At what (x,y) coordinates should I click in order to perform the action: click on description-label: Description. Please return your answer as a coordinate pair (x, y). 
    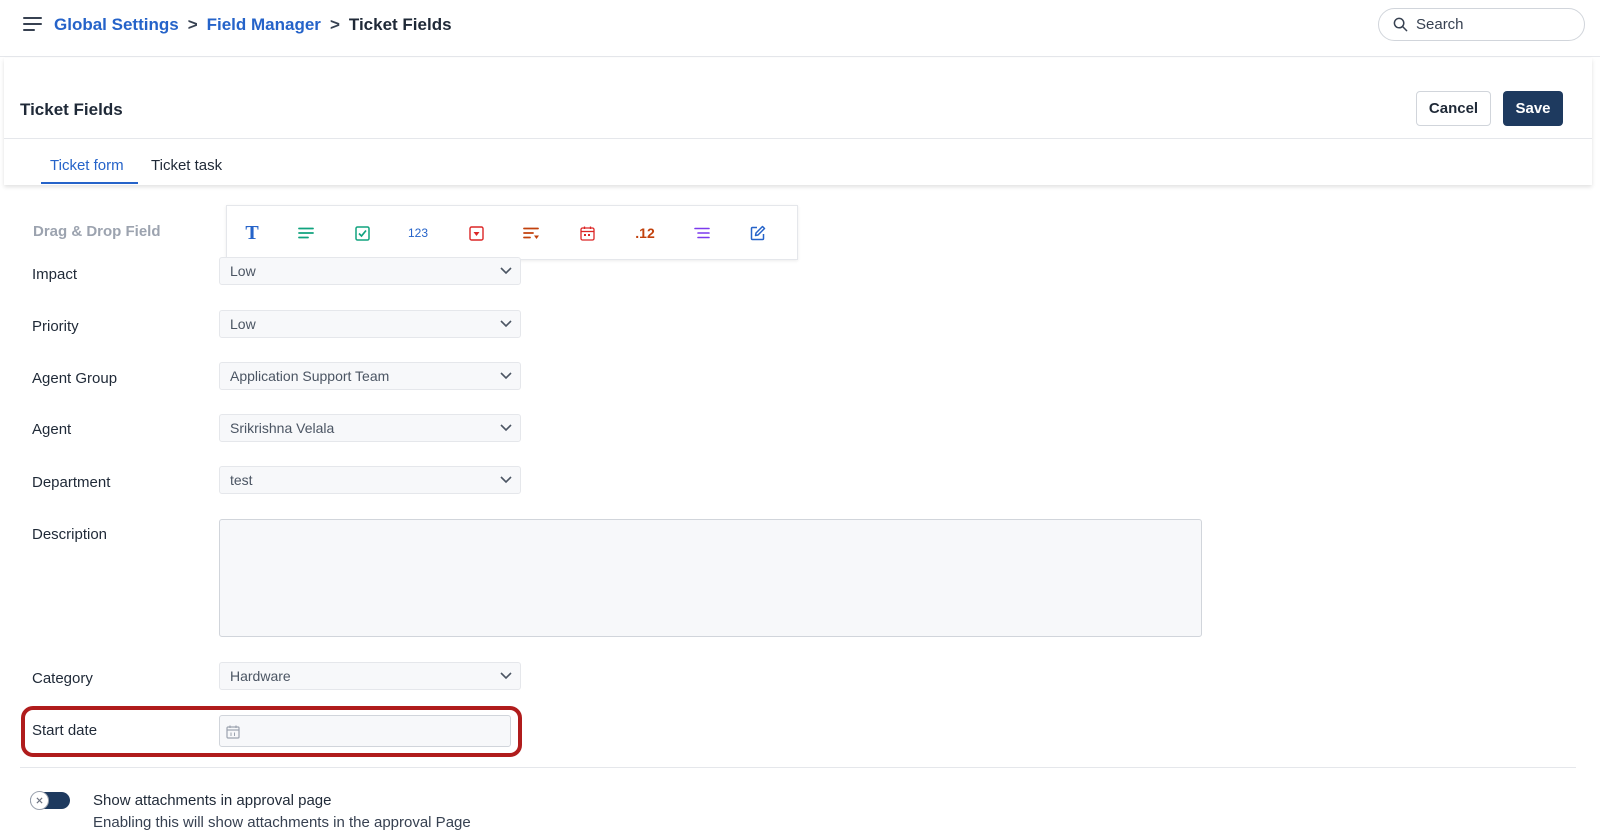
    Looking at the image, I should click on (70, 534).